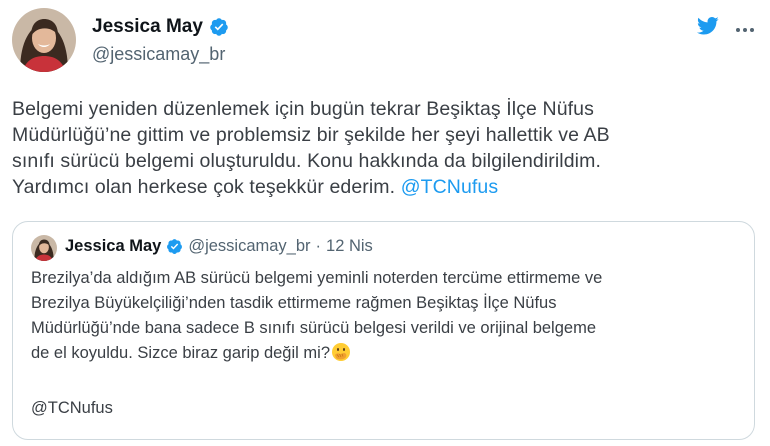  What do you see at coordinates (147, 27) in the screenshot?
I see `author-name: Jessica May` at bounding box center [147, 27].